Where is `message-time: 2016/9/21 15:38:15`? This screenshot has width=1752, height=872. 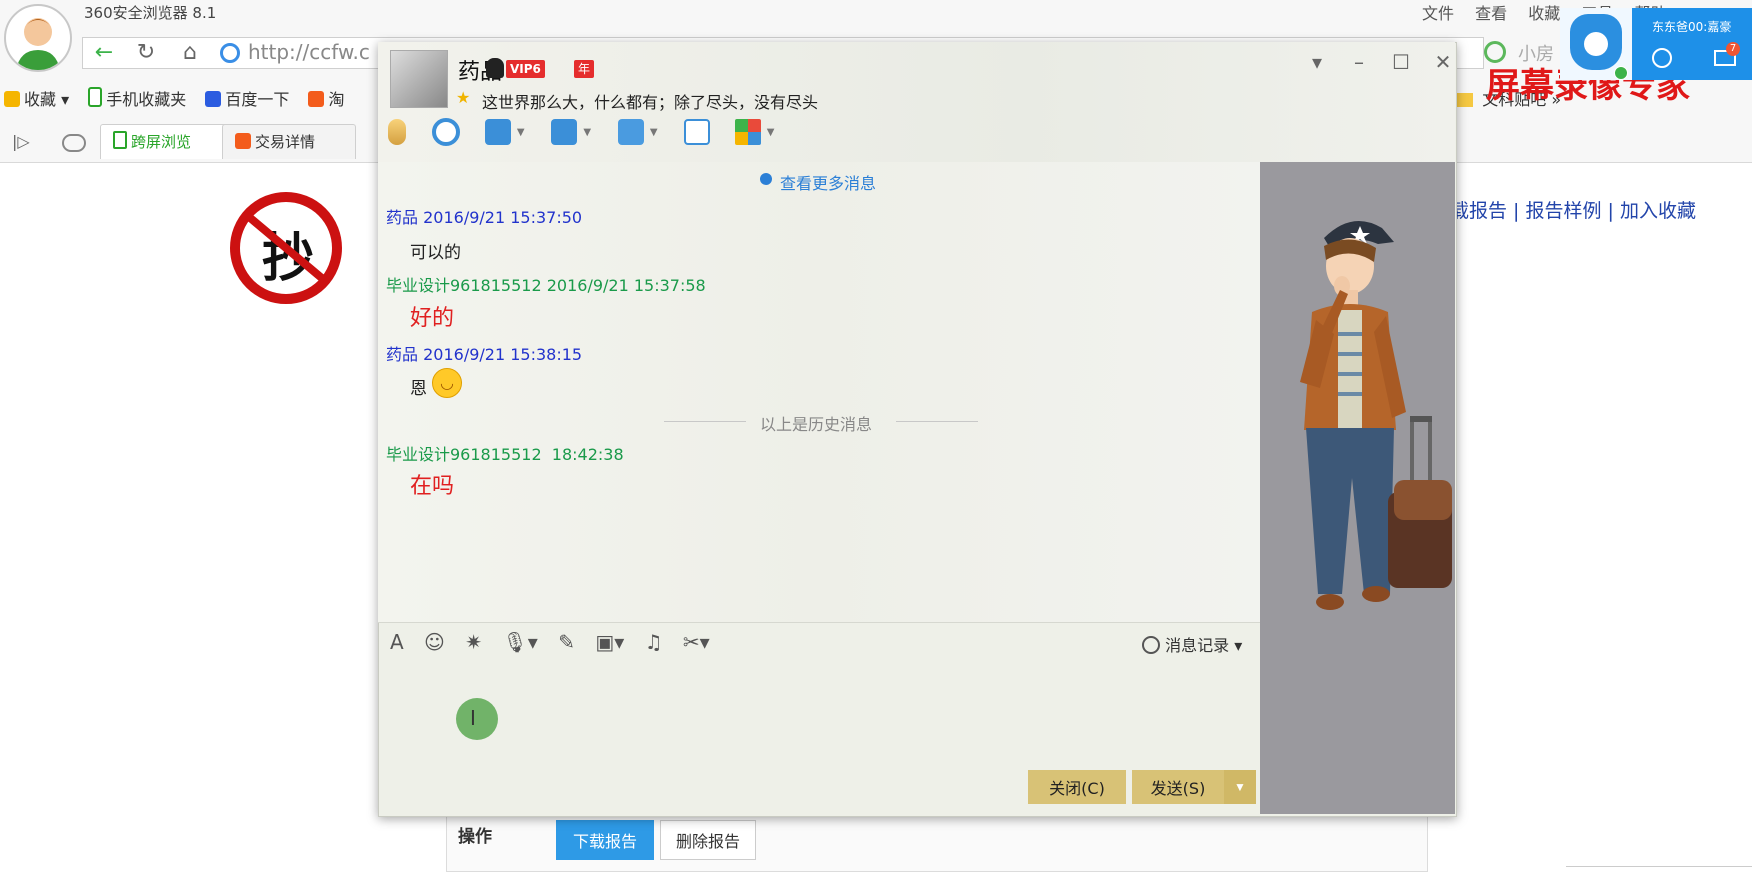
message-time: 2016/9/21 15:38:15 is located at coordinates (503, 354).